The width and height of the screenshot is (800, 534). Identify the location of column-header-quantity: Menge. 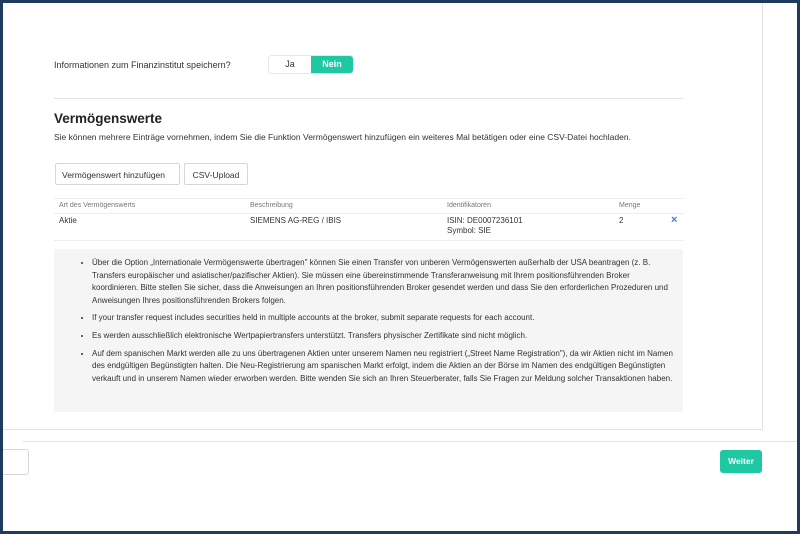
(630, 205).